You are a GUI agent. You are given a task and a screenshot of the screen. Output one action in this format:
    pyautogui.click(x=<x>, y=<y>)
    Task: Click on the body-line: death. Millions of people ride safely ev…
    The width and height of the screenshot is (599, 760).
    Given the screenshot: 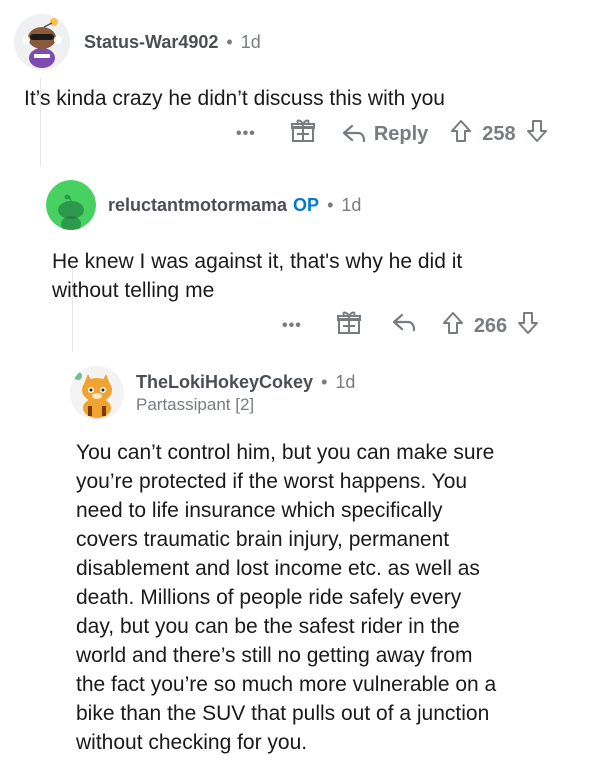 What is the action you would take?
    pyautogui.click(x=269, y=597)
    